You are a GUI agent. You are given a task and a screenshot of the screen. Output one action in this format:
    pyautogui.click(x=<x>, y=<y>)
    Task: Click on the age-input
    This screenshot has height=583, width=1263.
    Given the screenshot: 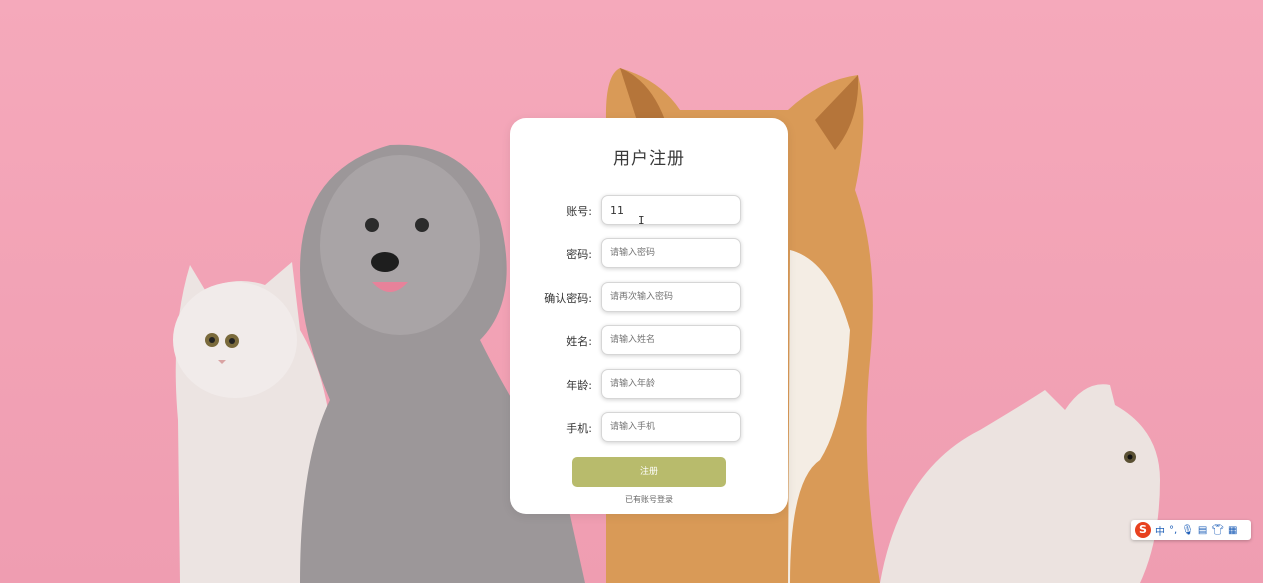 What is the action you would take?
    pyautogui.click(x=671, y=384)
    